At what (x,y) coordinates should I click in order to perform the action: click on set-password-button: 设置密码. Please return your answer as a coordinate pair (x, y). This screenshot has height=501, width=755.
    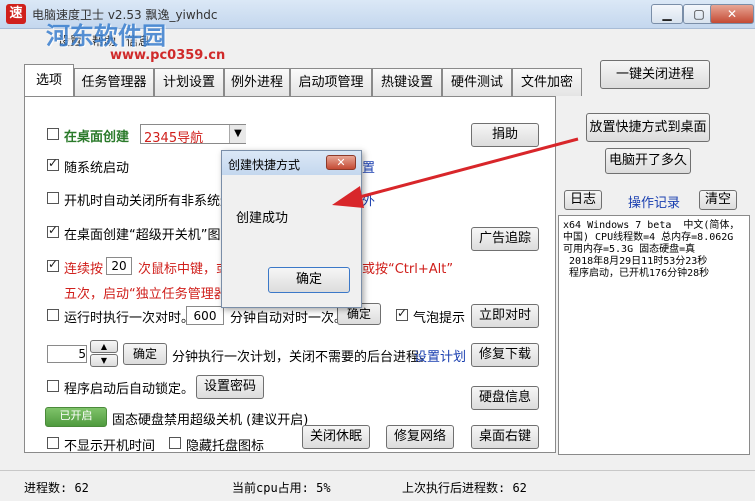
    Looking at the image, I should click on (230, 387).